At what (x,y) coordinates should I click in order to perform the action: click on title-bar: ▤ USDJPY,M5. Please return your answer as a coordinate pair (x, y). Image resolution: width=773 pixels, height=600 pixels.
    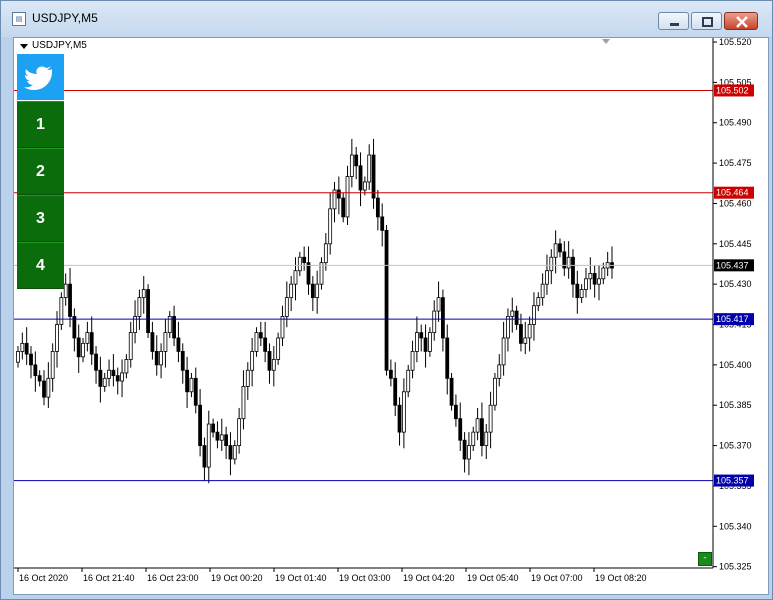
    Looking at the image, I should click on (386, 19).